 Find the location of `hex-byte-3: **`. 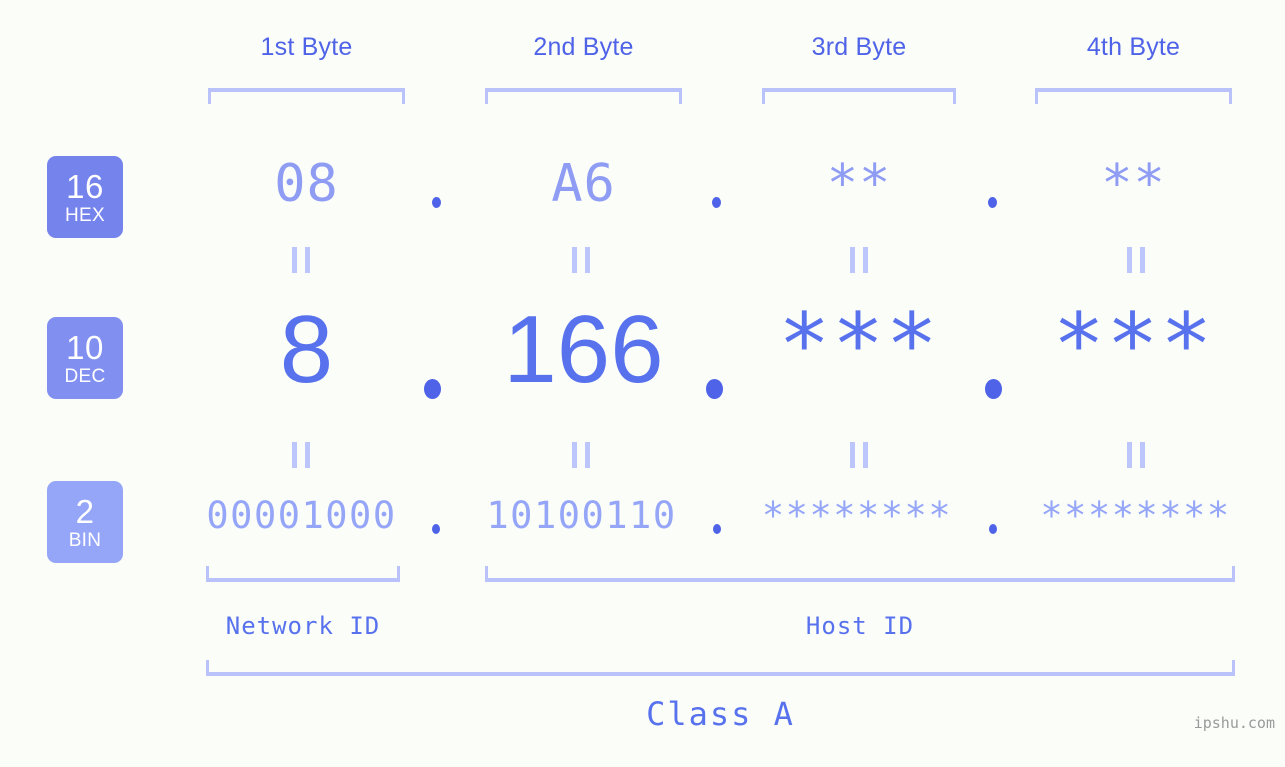

hex-byte-3: ** is located at coordinates (859, 184).